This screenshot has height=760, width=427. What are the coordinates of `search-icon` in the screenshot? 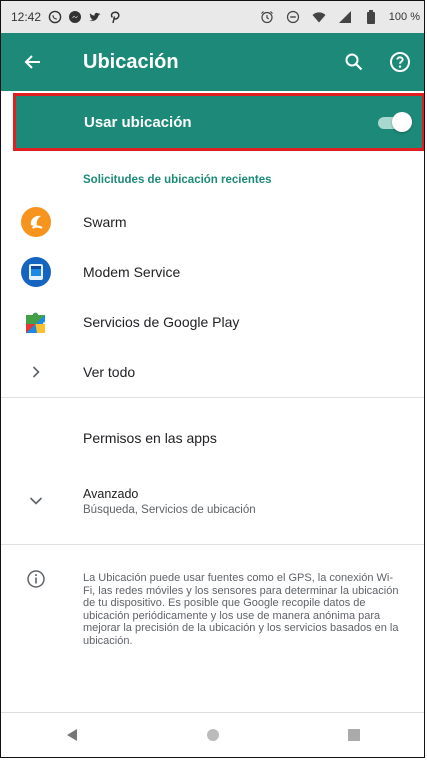 It's located at (354, 62).